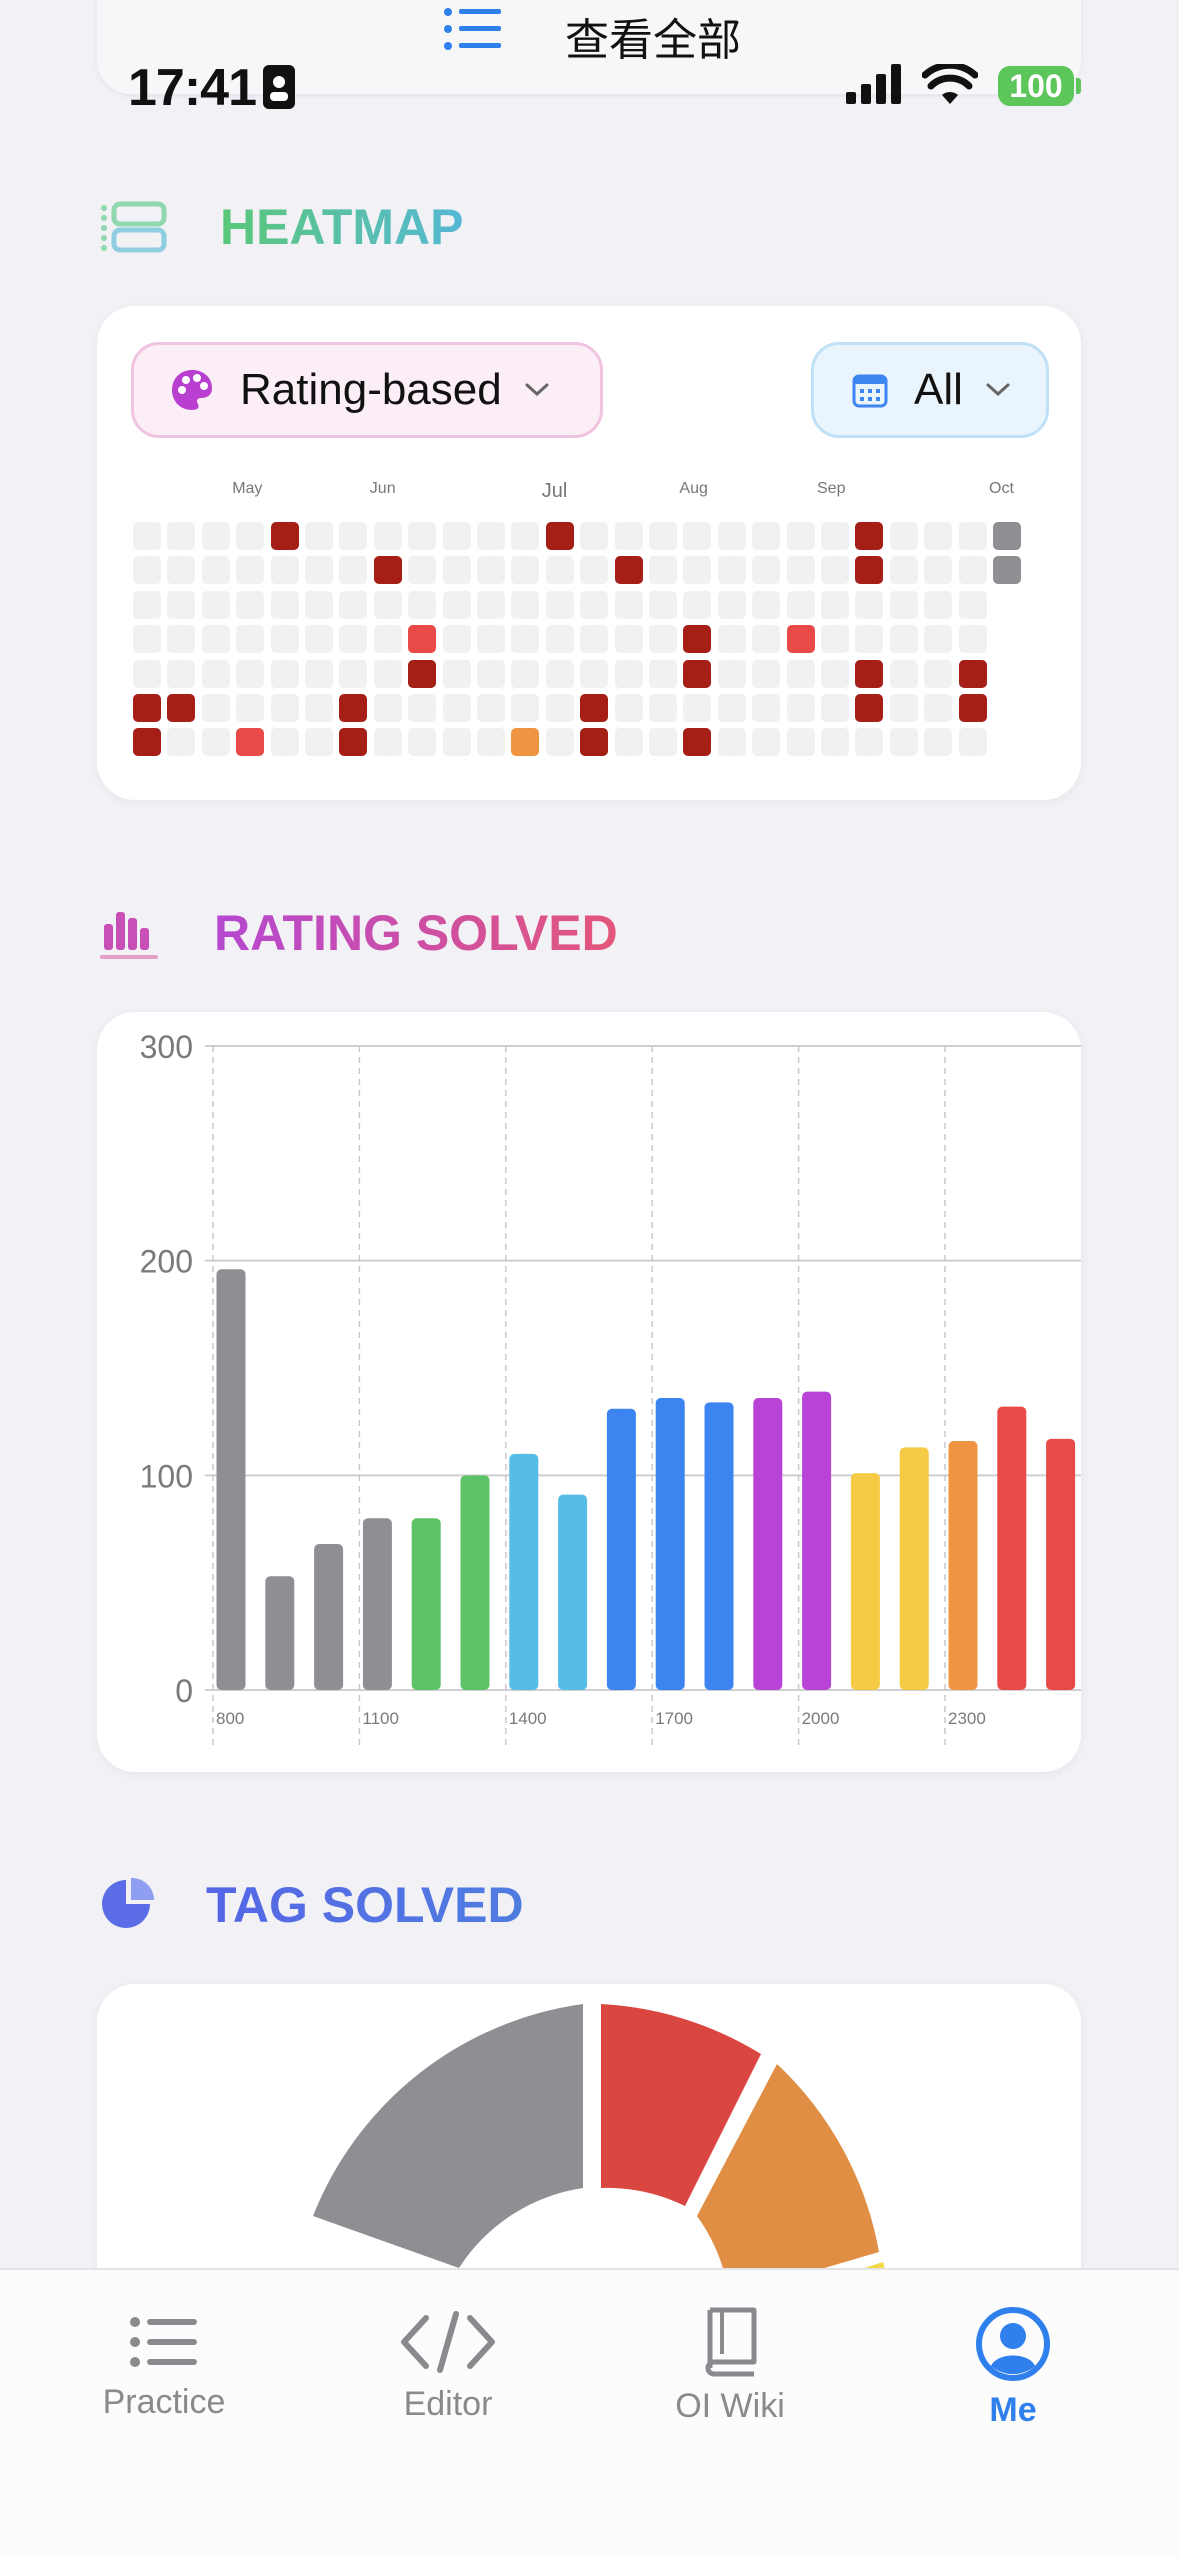 The height and width of the screenshot is (2558, 1179). What do you see at coordinates (1013, 2350) in the screenshot?
I see `tab-me: Me` at bounding box center [1013, 2350].